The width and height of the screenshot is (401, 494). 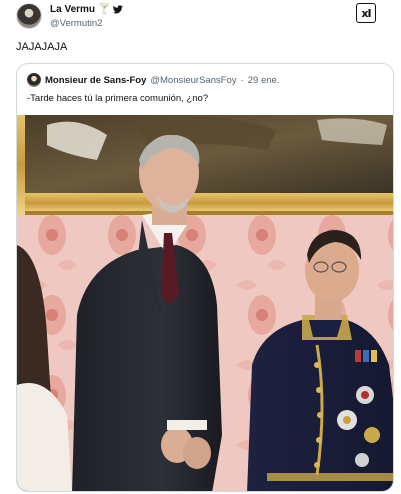 I want to click on author-handle: @Vermutin2, so click(x=76, y=23).